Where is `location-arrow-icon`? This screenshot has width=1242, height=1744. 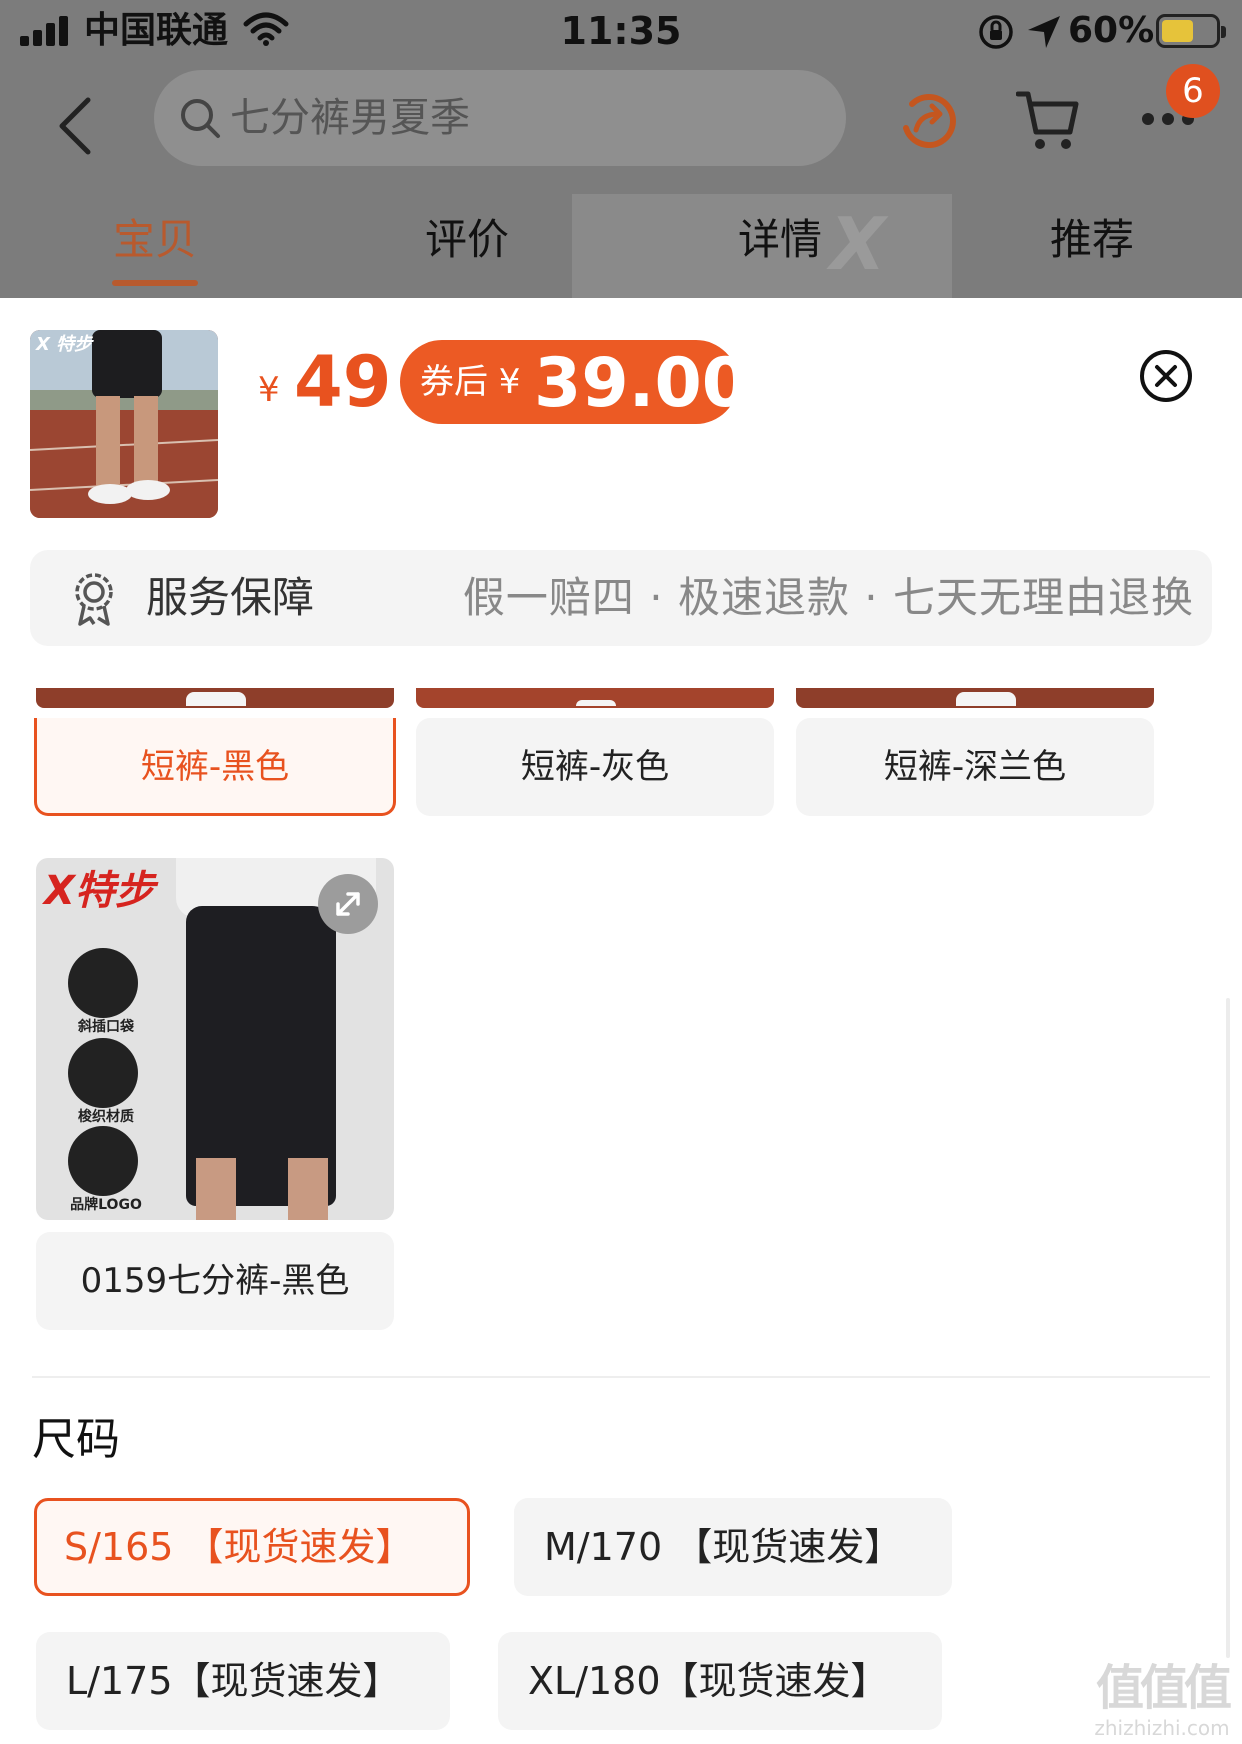
location-arrow-icon is located at coordinates (1044, 32).